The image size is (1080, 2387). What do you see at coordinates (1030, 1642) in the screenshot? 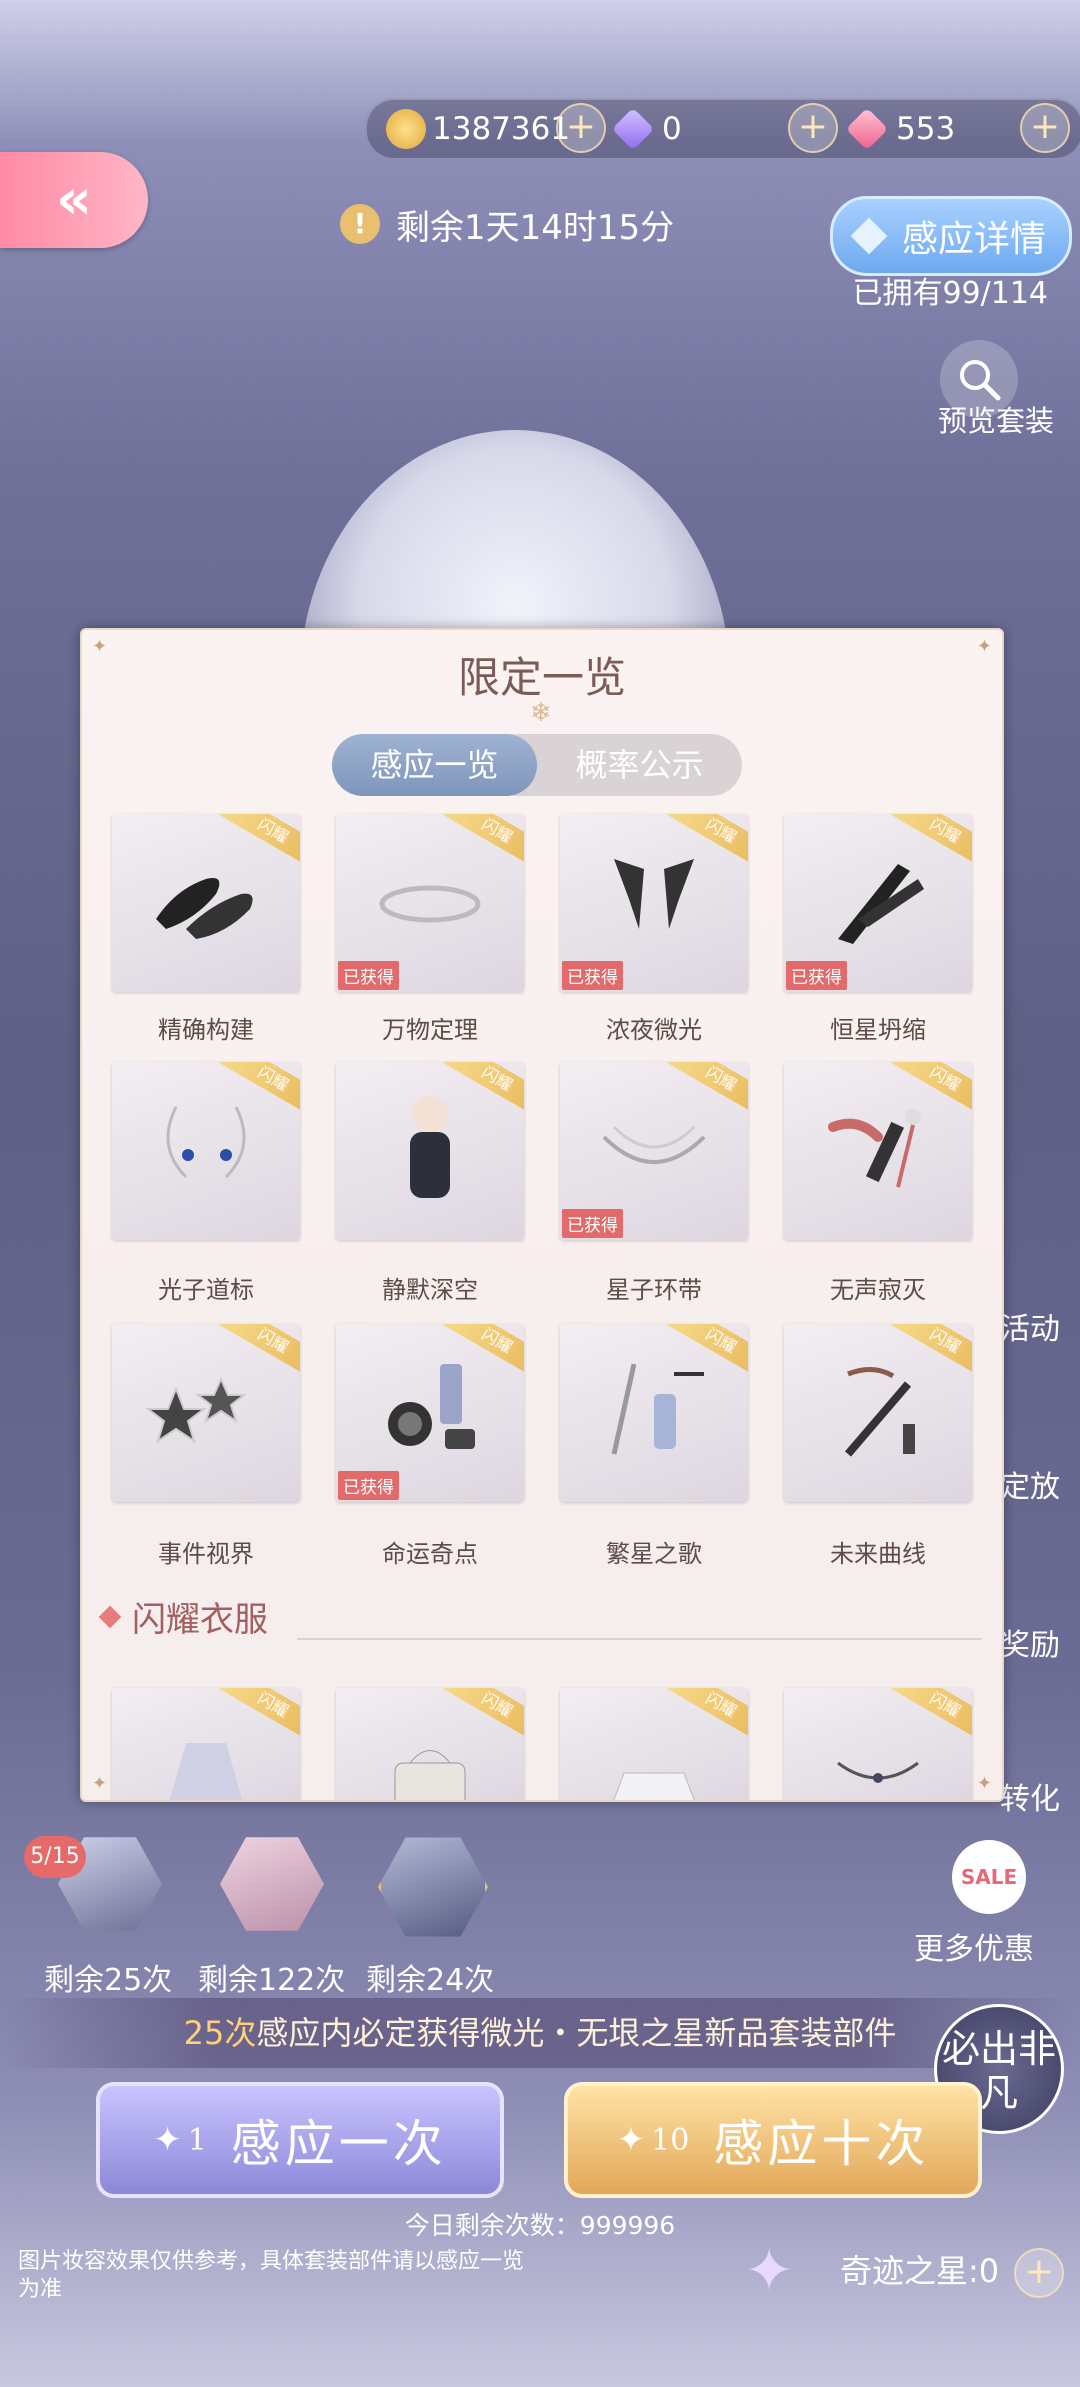
I see `side-menu-reward: 奖励` at bounding box center [1030, 1642].